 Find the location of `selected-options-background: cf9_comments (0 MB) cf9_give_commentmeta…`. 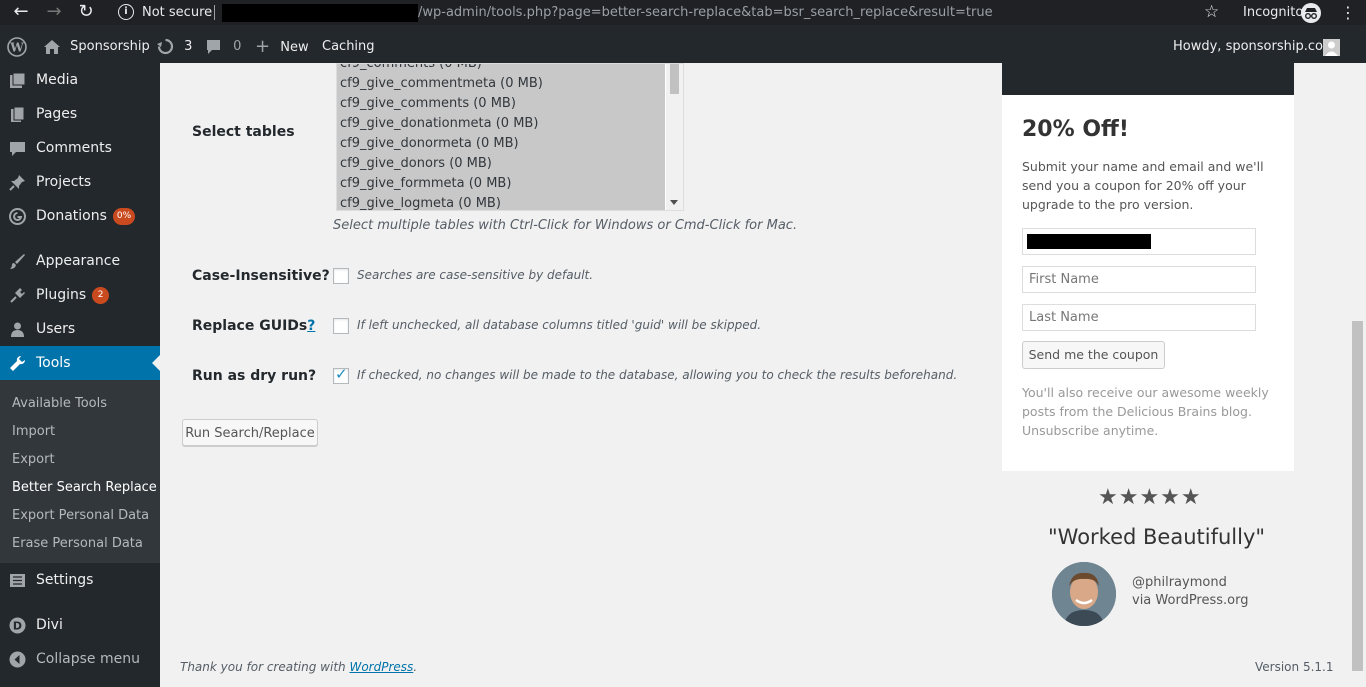

selected-options-background: cf9_comments (0 MB) cf9_give_commentmeta… is located at coordinates (501, 137).